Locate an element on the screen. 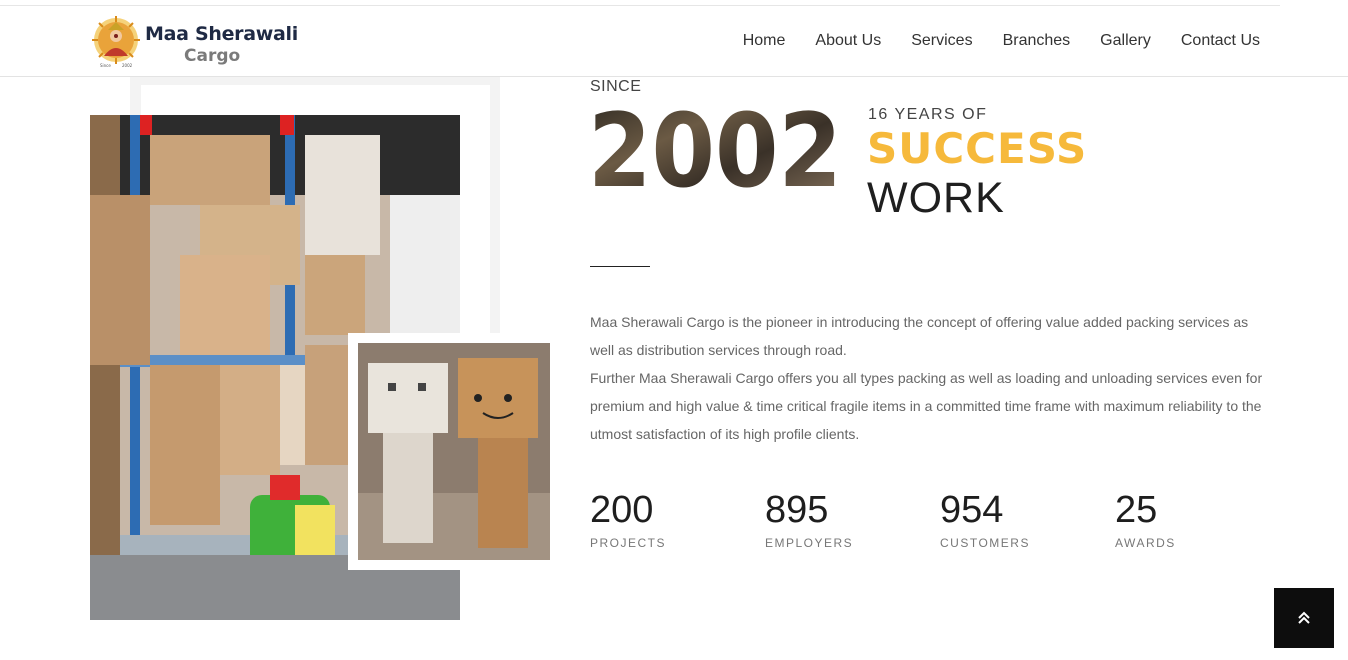 This screenshot has width=1348, height=660. brand-logo: Since 2002 Maa Sherawali Cargo is located at coordinates (194, 44).